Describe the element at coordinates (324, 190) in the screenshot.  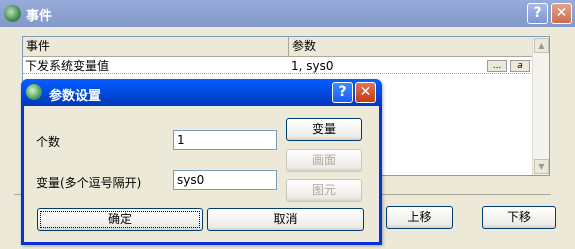
I see `element-button: 图元` at that location.